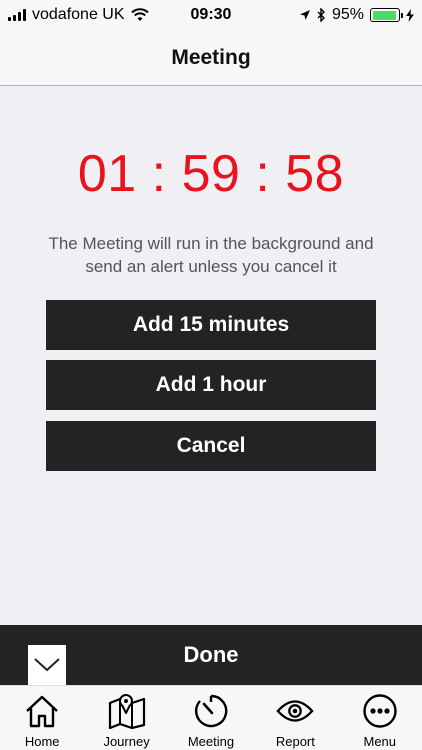  I want to click on collapse-button, so click(47, 665).